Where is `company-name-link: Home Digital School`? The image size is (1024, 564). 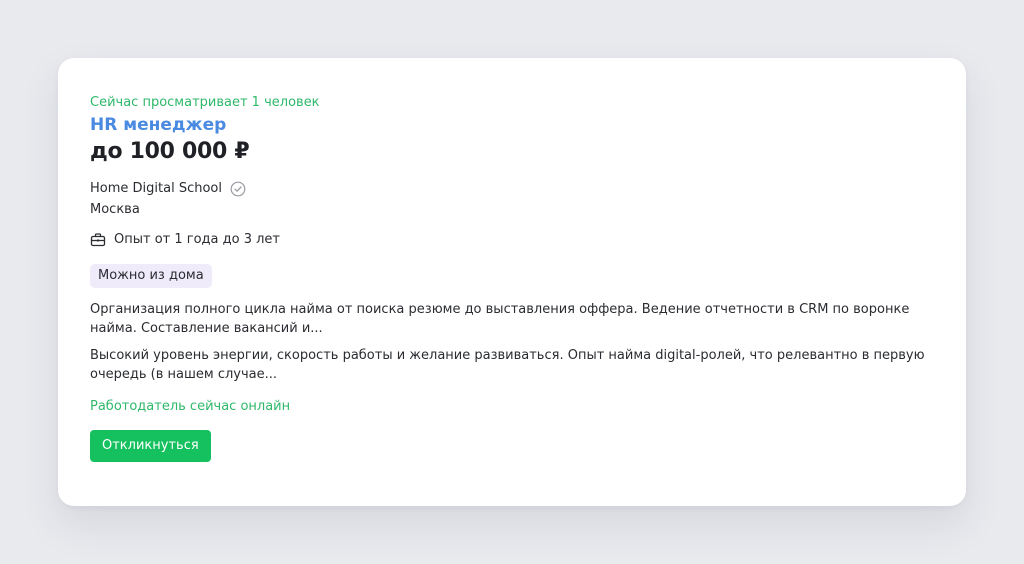
company-name-link: Home Digital School is located at coordinates (156, 189).